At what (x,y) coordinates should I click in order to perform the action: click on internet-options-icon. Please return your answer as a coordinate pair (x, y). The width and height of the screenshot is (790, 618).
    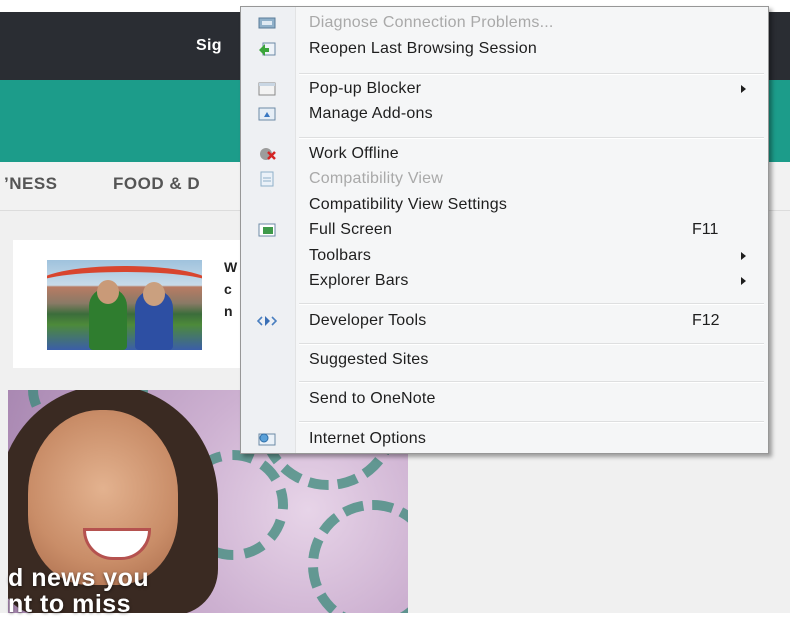
    Looking at the image, I should click on (267, 439).